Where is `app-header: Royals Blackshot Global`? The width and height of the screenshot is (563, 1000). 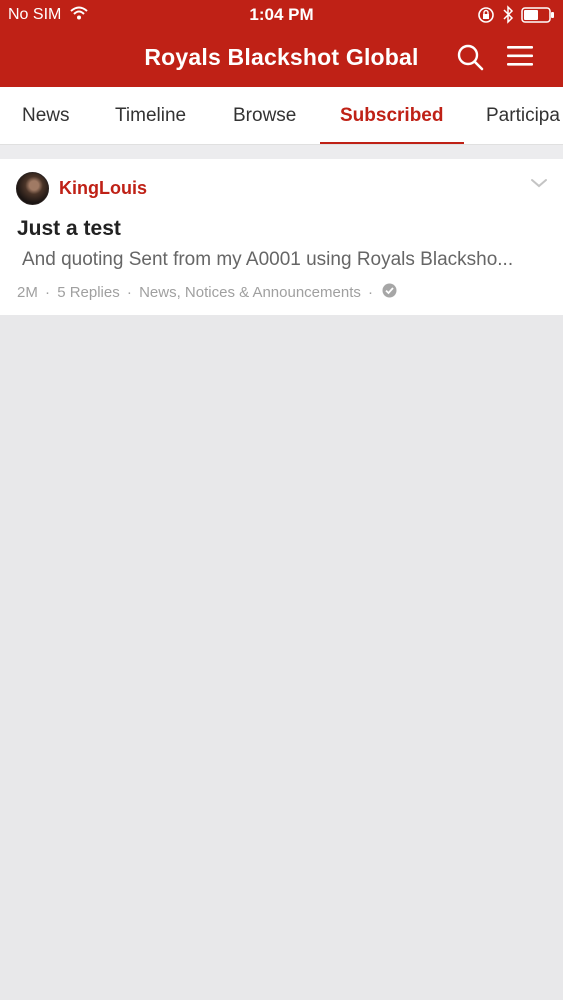 app-header: Royals Blackshot Global is located at coordinates (281, 58).